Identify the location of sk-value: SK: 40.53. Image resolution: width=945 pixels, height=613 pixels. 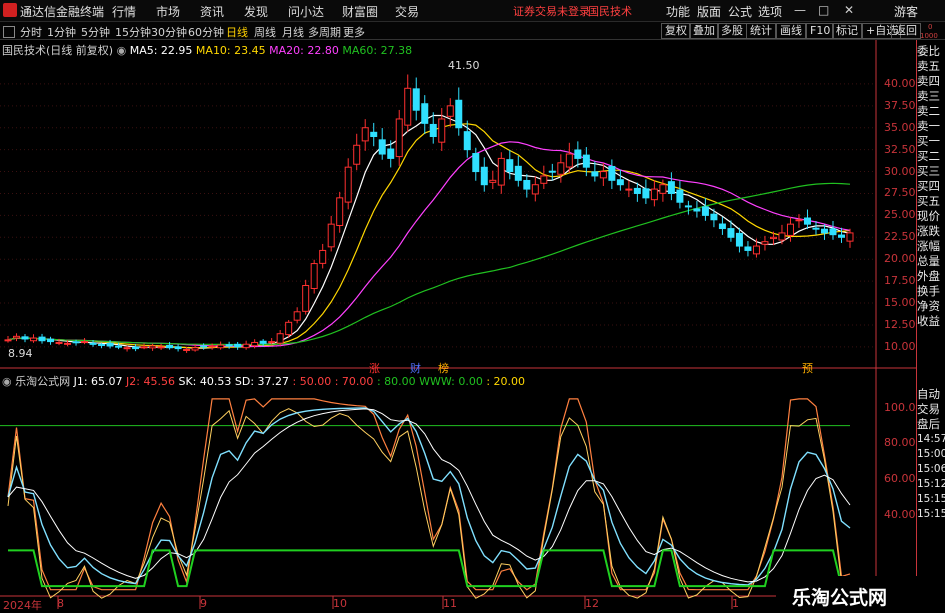
(205, 381).